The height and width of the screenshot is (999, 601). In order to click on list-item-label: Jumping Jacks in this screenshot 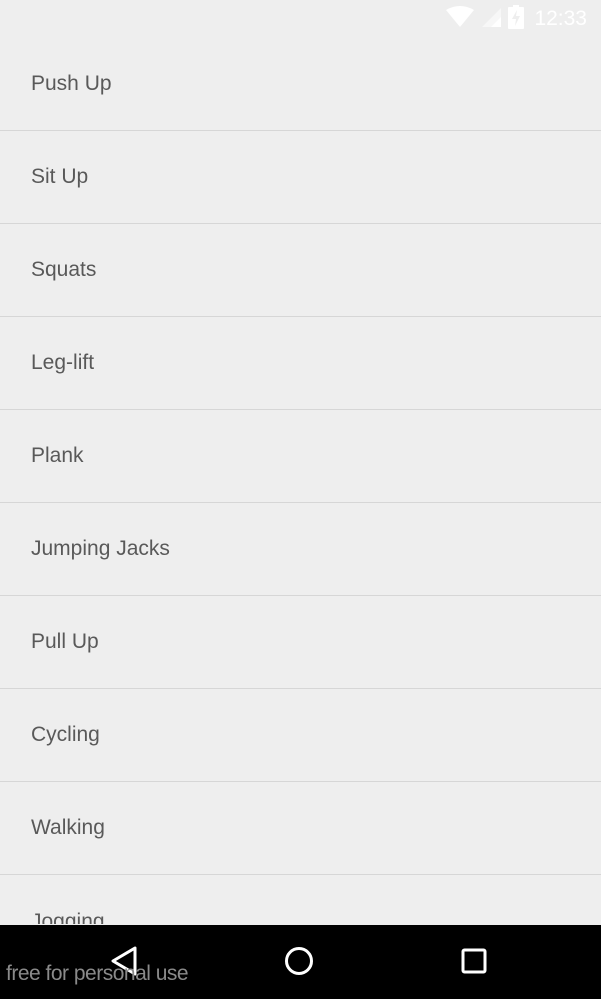, I will do `click(100, 548)`.